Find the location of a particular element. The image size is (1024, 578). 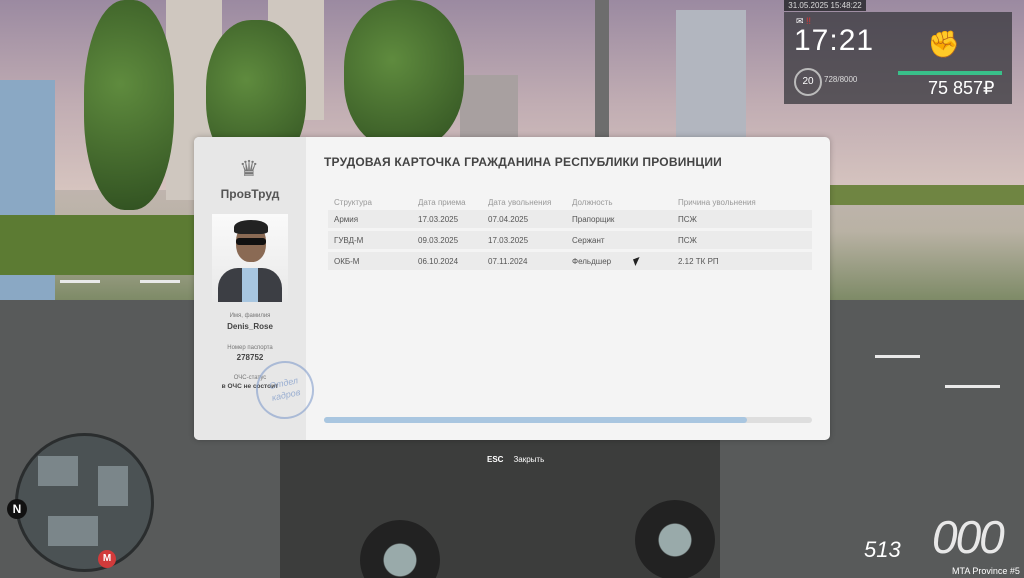

avatar-hair is located at coordinates (251, 227).